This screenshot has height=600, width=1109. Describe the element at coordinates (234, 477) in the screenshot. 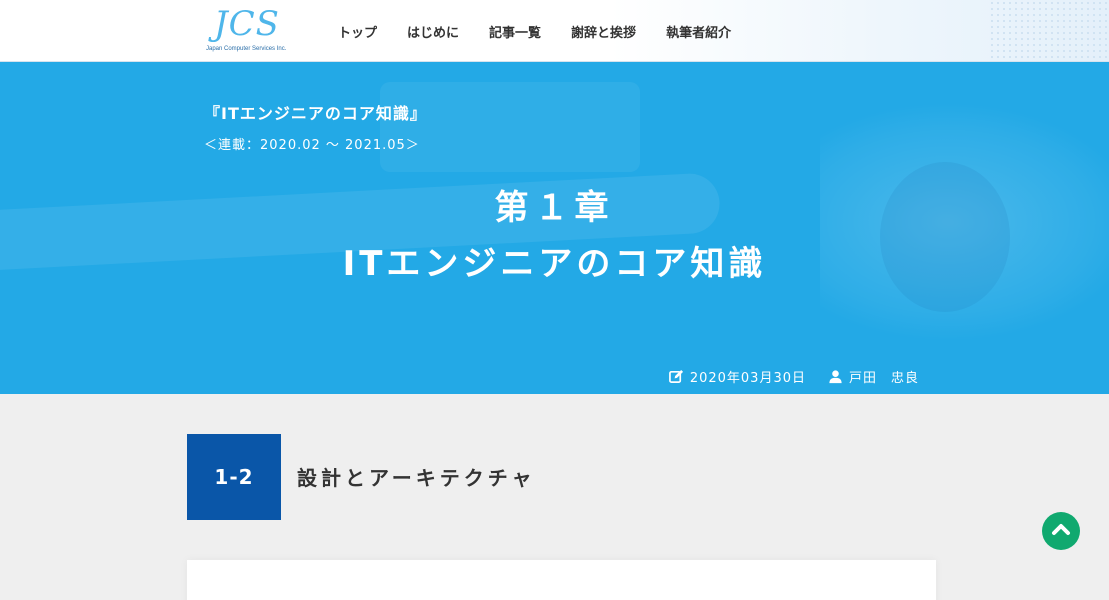

I see `section-number: 1-2` at that location.